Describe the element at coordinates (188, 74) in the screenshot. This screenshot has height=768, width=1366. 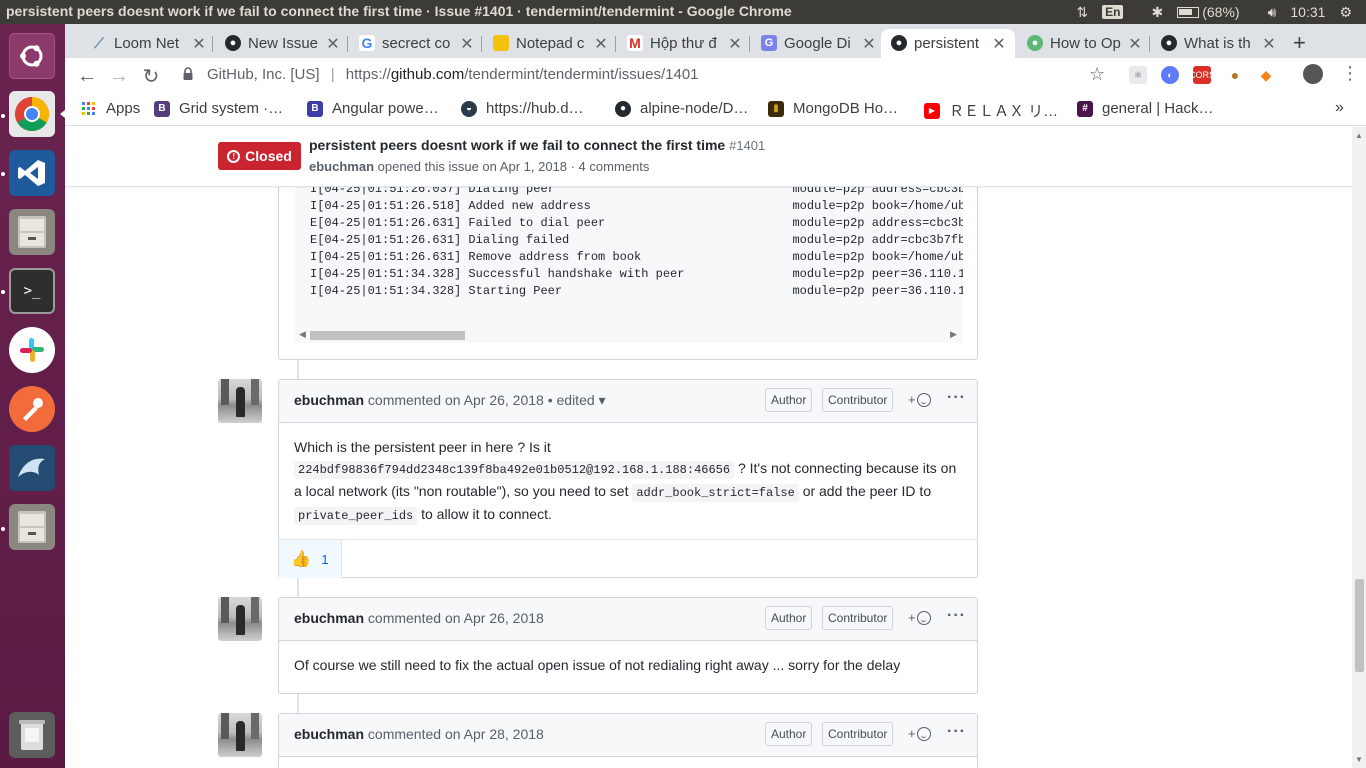
I see `lock-icon` at that location.